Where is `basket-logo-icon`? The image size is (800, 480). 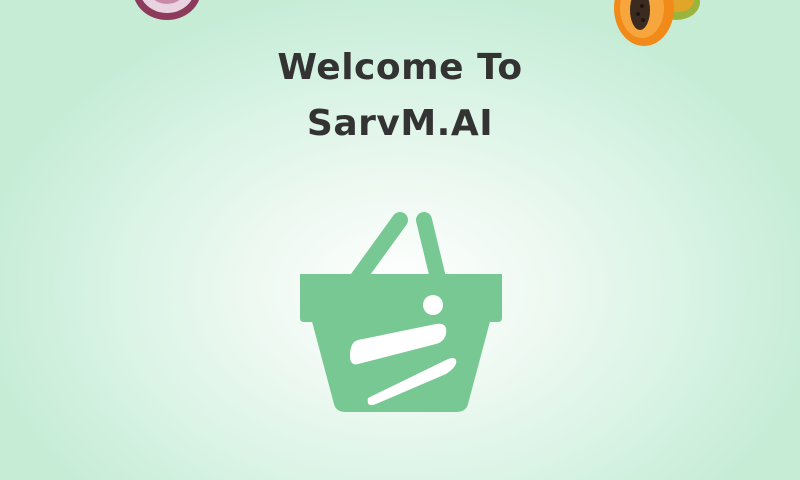
basket-logo-icon is located at coordinates (401, 312).